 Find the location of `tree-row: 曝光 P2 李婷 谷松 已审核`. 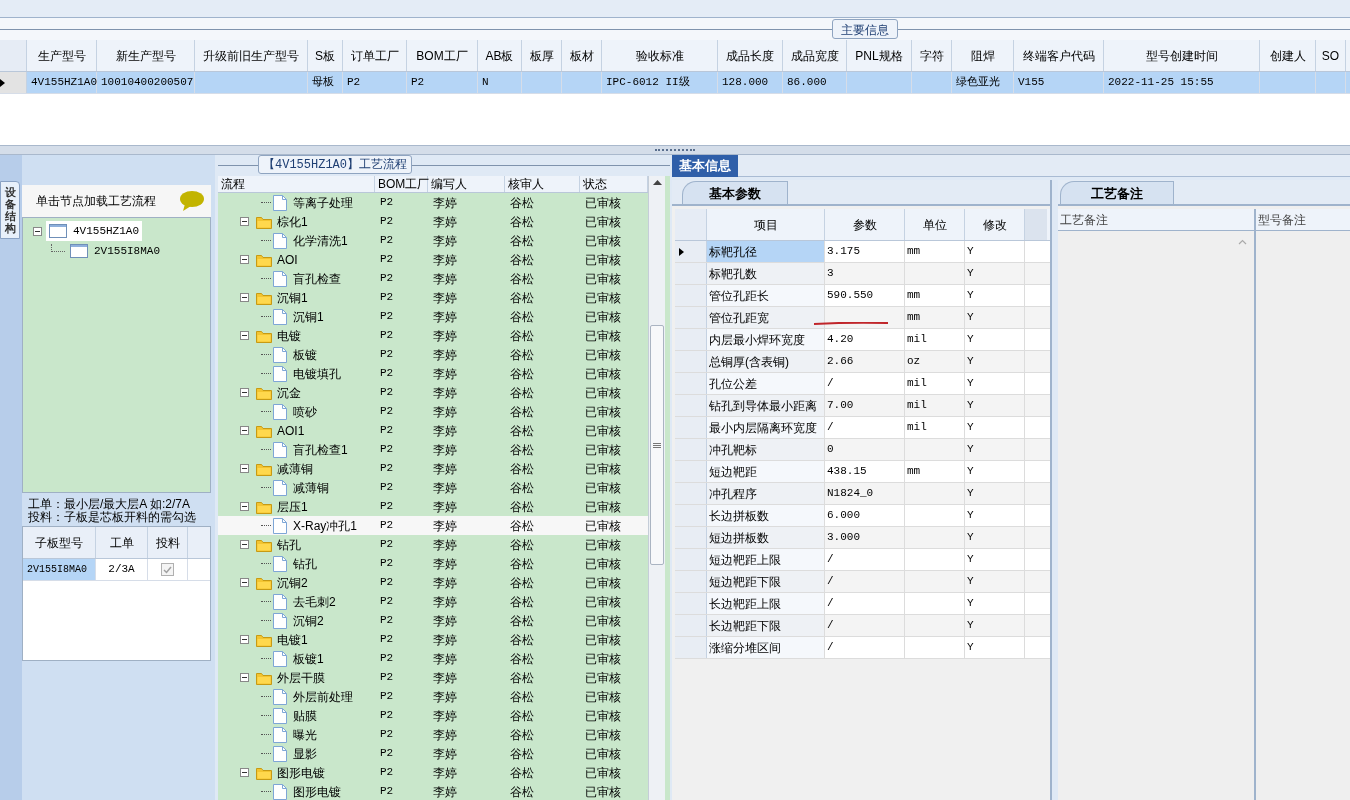

tree-row: 曝光 P2 李婷 谷松 已审核 is located at coordinates (433, 734).